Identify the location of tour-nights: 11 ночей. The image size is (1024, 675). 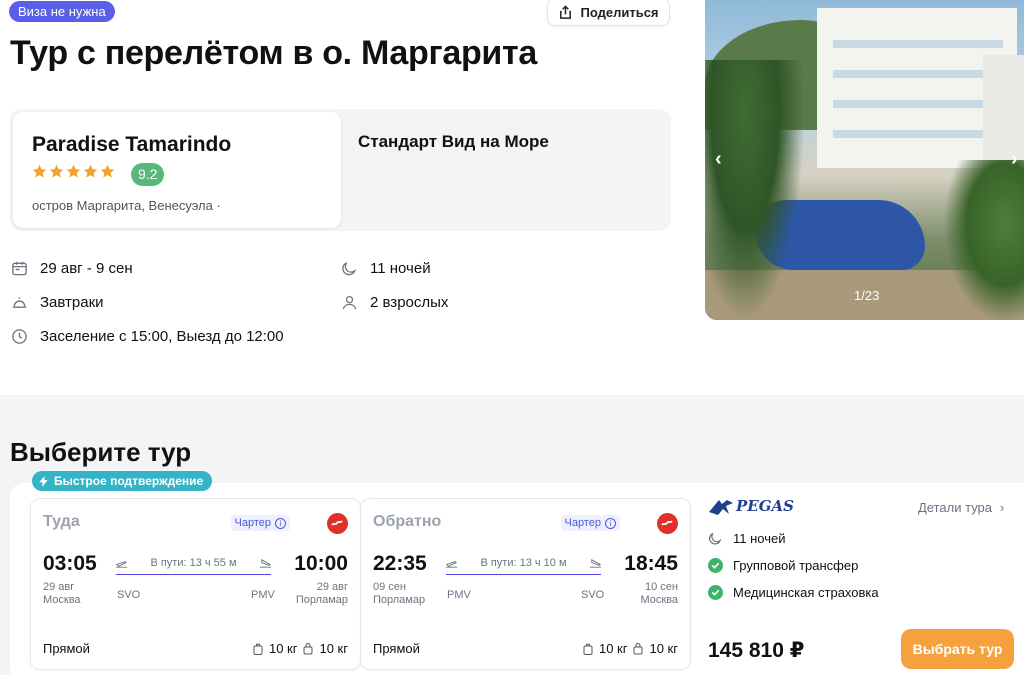
(747, 538).